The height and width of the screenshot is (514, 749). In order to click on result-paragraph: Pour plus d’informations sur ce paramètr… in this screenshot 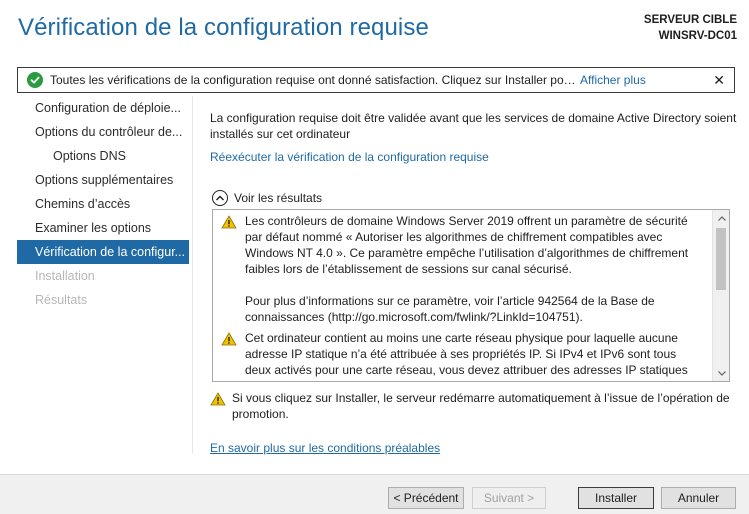, I will do `click(450, 309)`.